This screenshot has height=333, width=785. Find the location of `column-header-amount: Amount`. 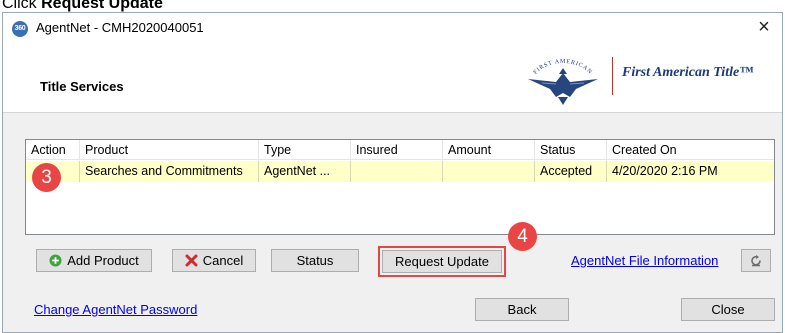

column-header-amount: Amount is located at coordinates (489, 150).